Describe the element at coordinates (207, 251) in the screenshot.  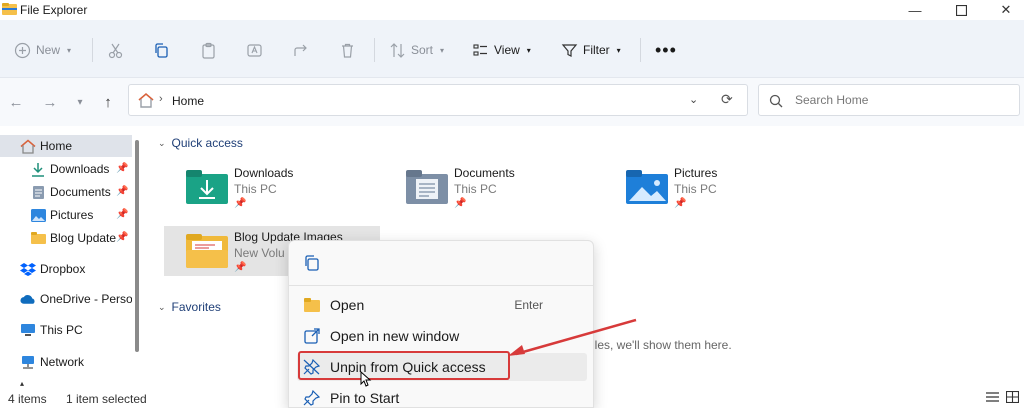
I see `folder-icon` at that location.